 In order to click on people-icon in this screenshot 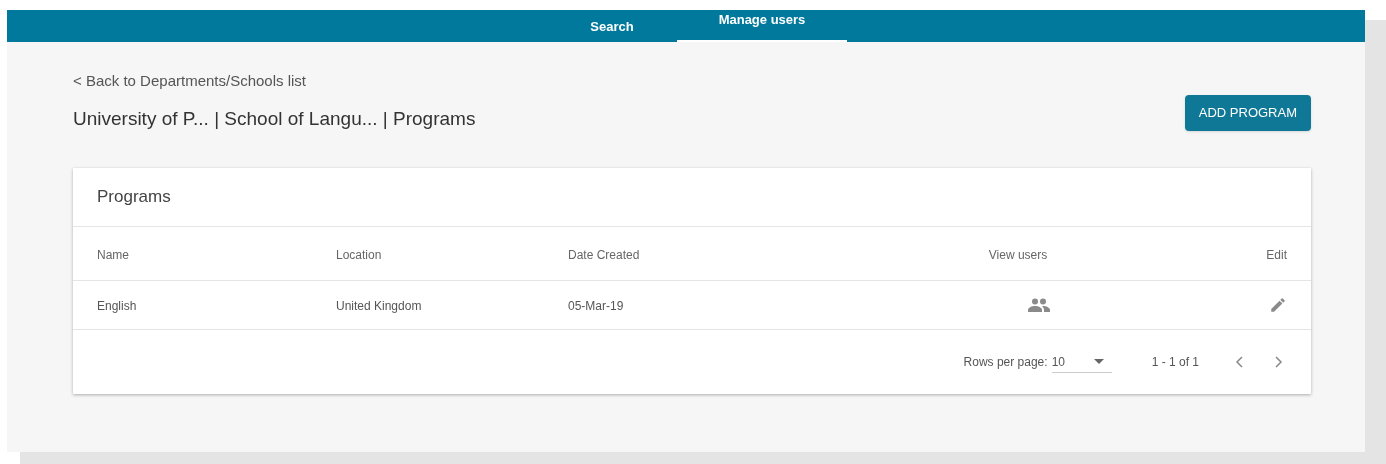, I will do `click(1039, 305)`.